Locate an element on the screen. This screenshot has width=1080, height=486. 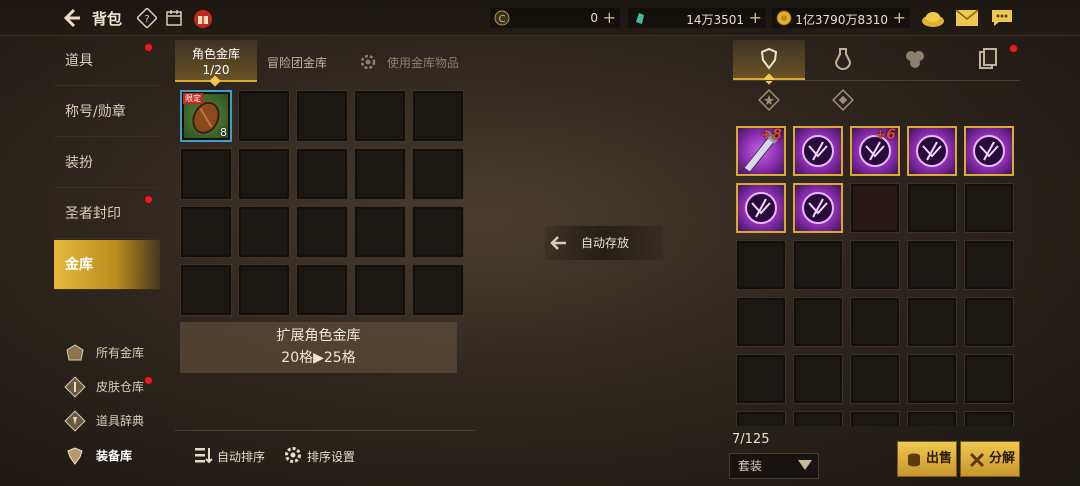
chat-icon is located at coordinates (1002, 18).